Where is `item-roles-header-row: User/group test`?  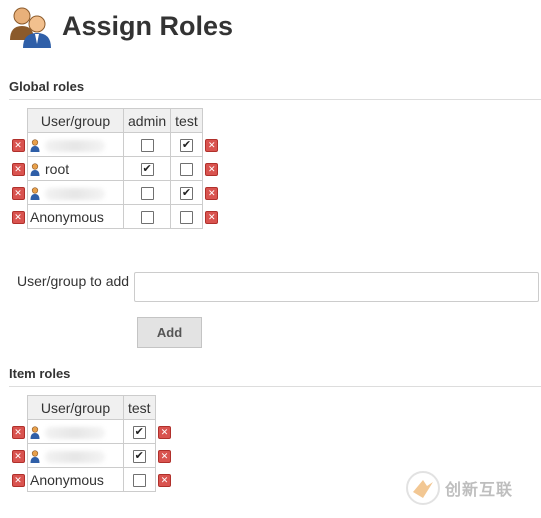
item-roles-header-row: User/group test is located at coordinates (91, 407).